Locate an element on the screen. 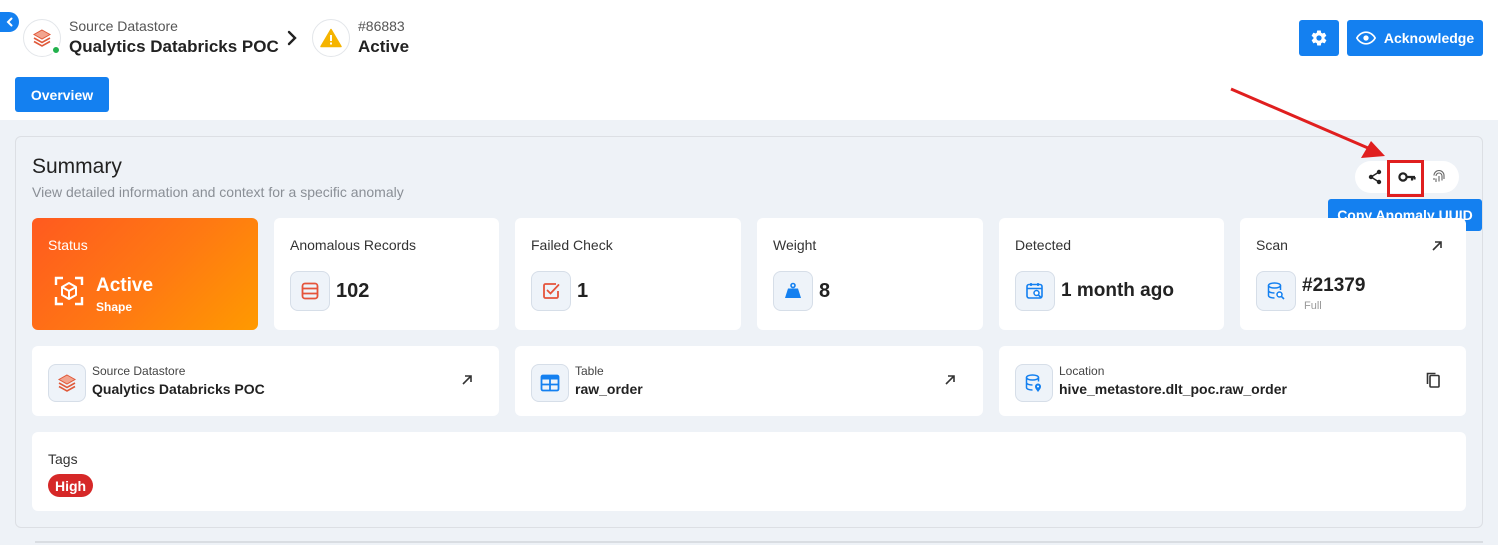 Image resolution: width=1498 pixels, height=545 pixels. anomaly-id: #86883 is located at coordinates (381, 26).